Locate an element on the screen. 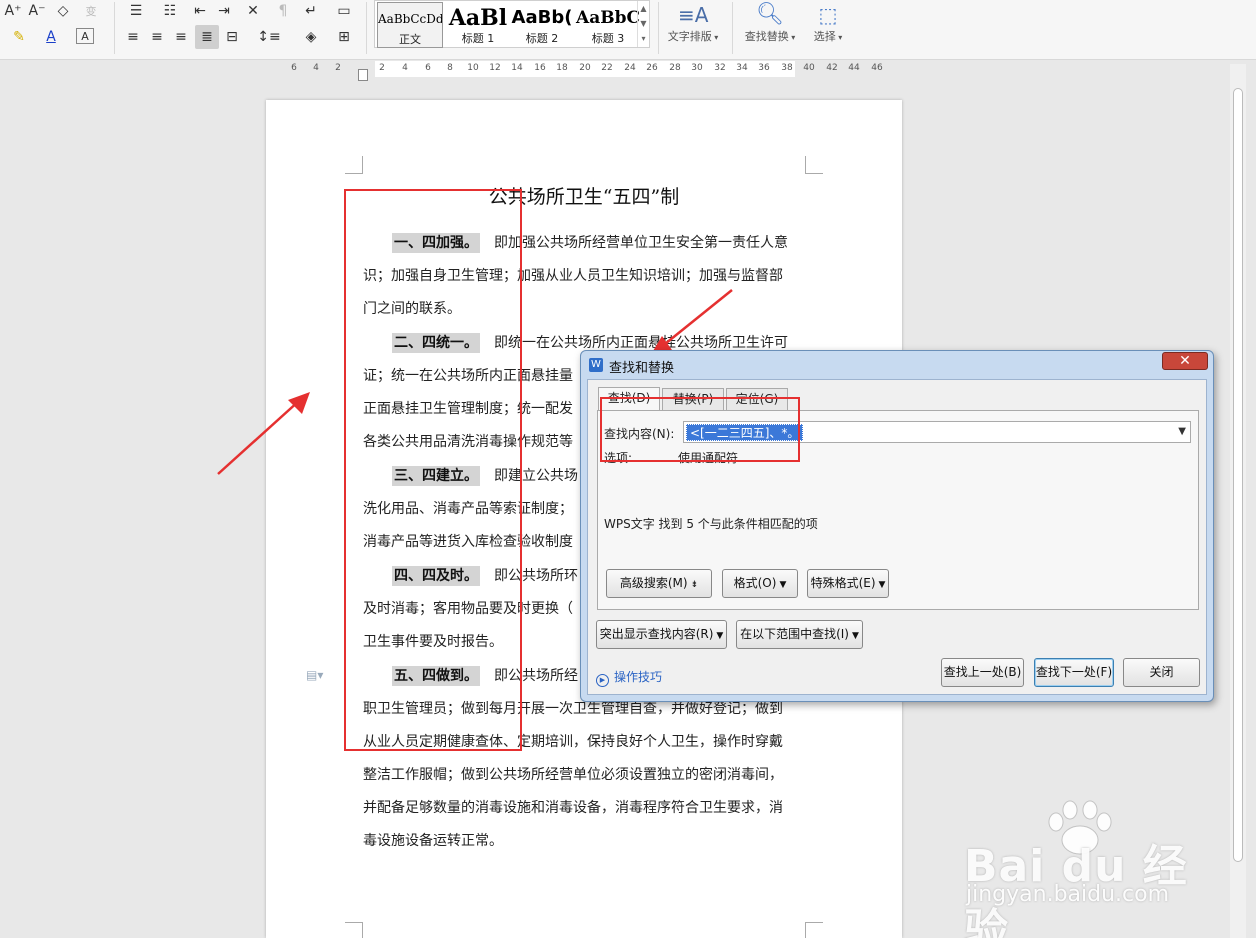 The width and height of the screenshot is (1256, 938). find-next-button: 查找下一处(F) is located at coordinates (1074, 672).